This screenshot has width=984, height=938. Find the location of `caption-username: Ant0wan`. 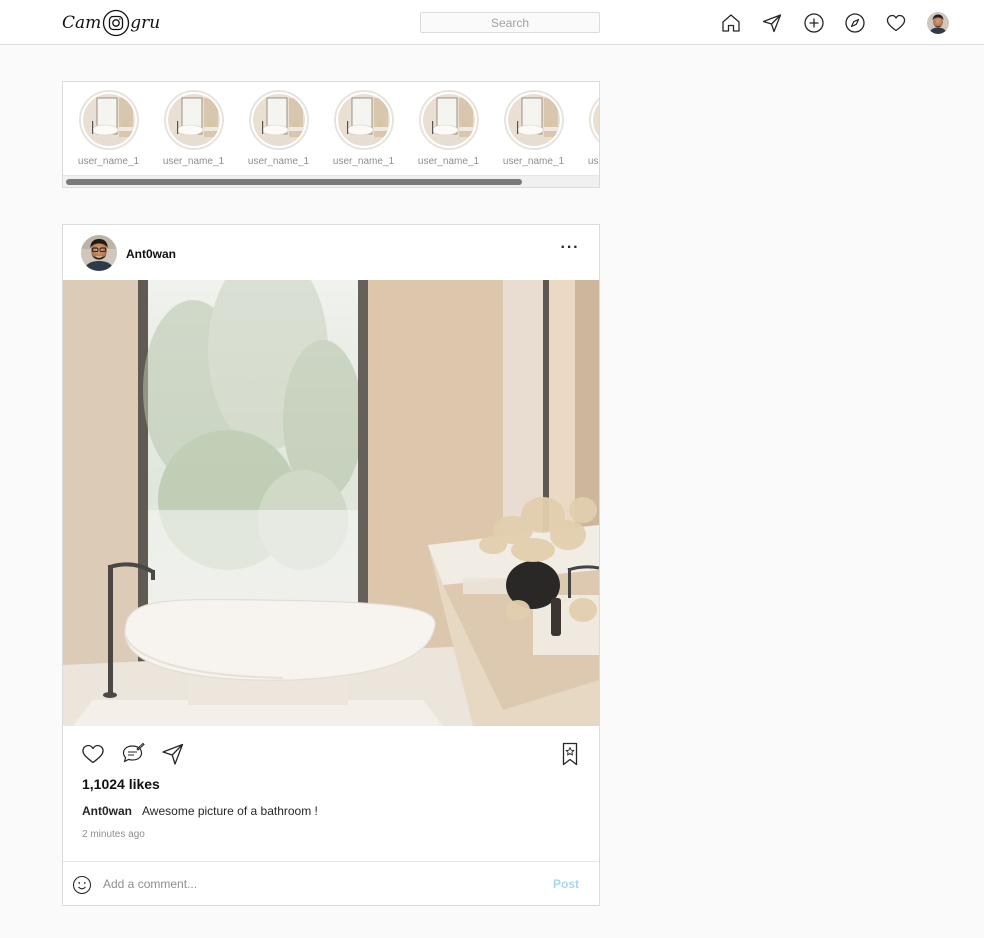

caption-username: Ant0wan is located at coordinates (107, 811).